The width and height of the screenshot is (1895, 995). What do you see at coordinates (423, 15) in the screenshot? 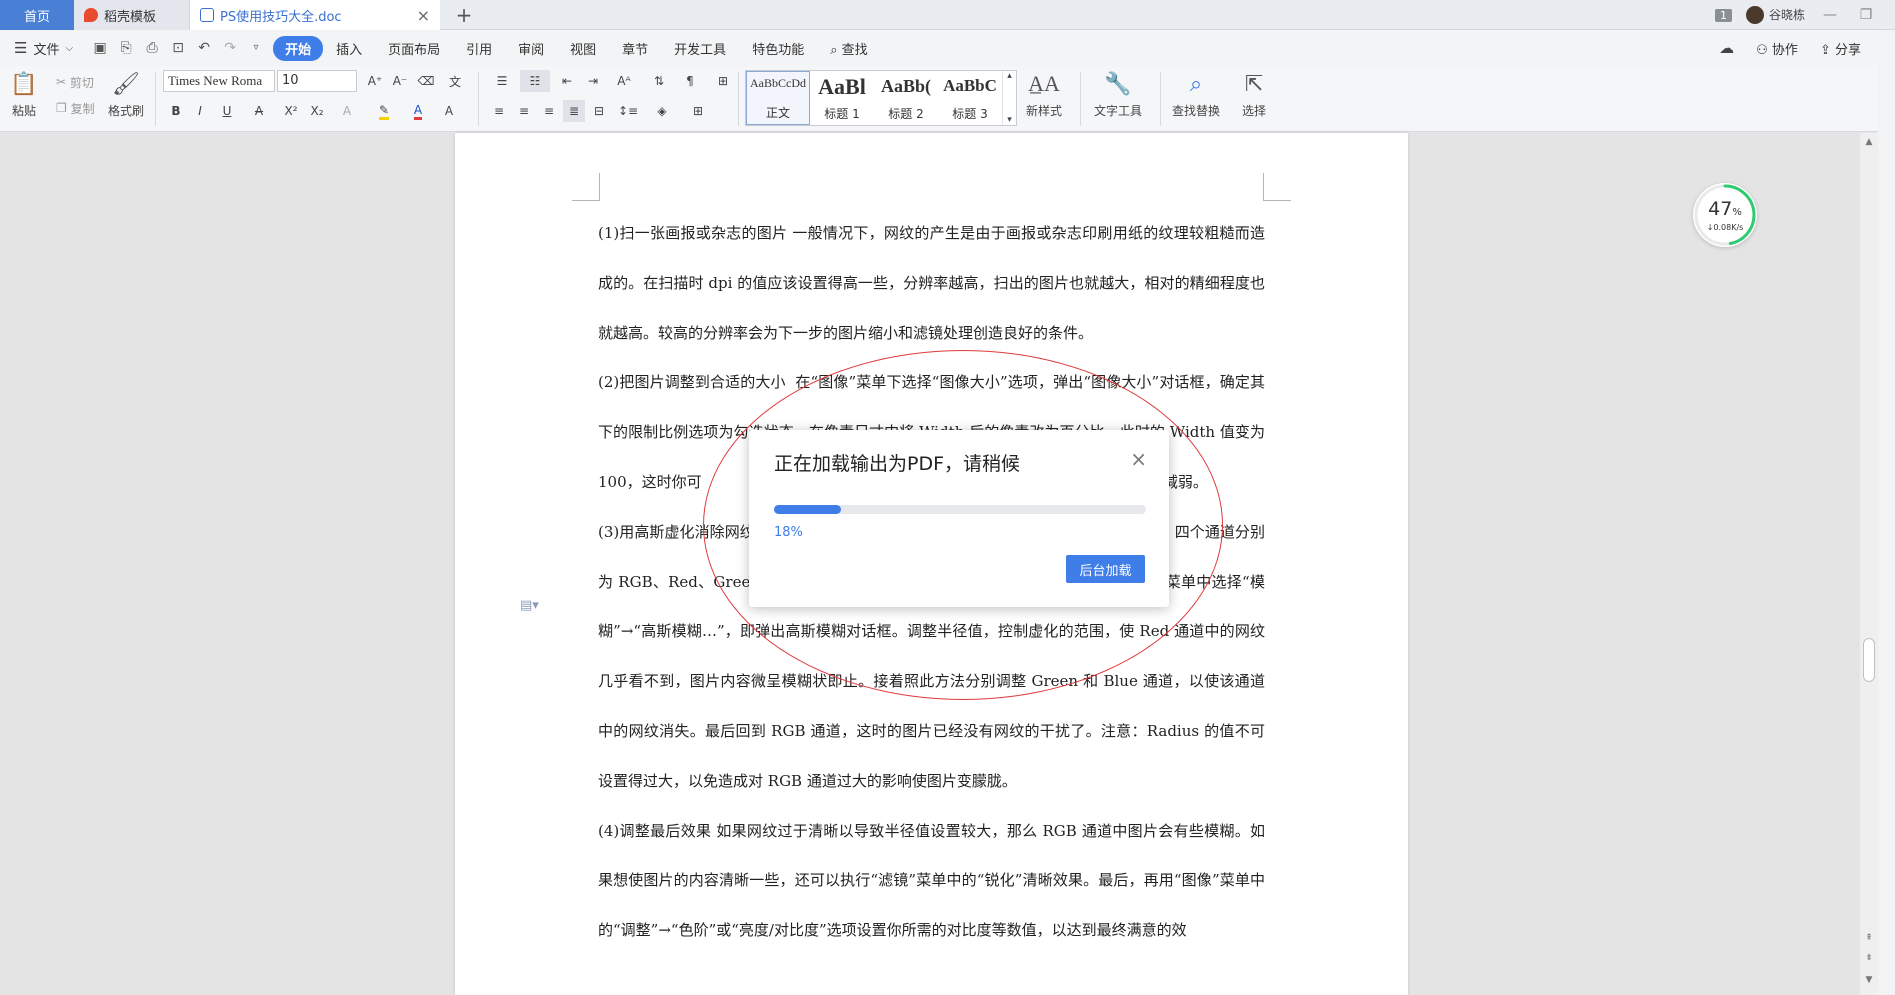
I see `close-tab-icon: ×` at bounding box center [423, 15].